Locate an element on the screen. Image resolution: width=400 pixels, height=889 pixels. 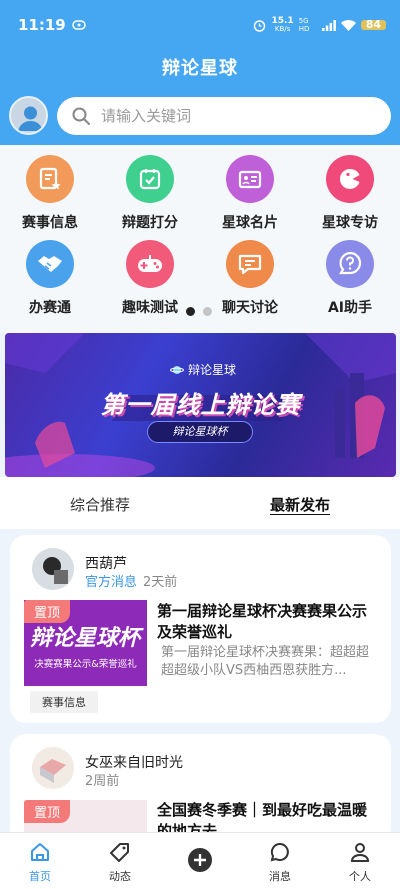
grid-item-topic-score: 辩题打分 is located at coordinates (150, 193).